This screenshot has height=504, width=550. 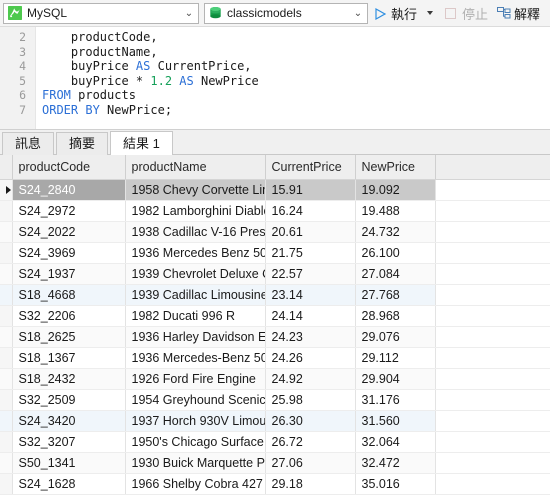 I want to click on column-header-productName: productName, so click(x=195, y=167).